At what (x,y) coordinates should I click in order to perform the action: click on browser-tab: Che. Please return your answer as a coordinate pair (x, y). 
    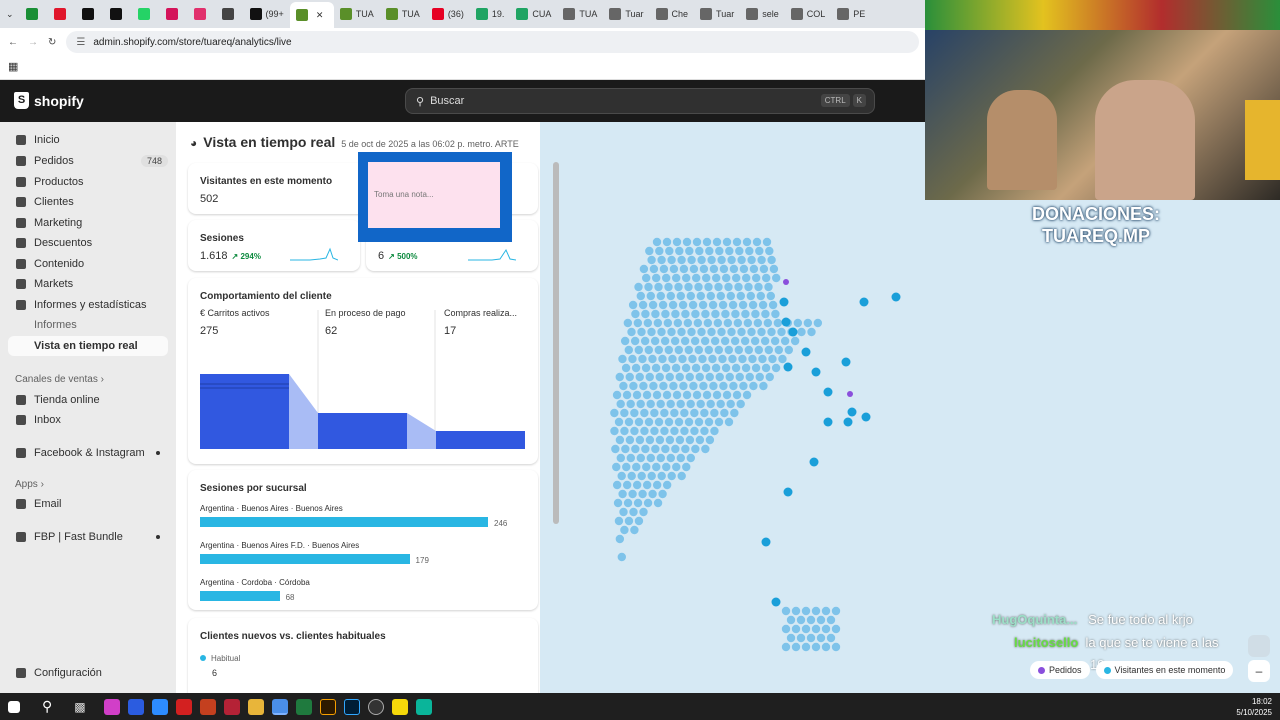
    Looking at the image, I should click on (672, 14).